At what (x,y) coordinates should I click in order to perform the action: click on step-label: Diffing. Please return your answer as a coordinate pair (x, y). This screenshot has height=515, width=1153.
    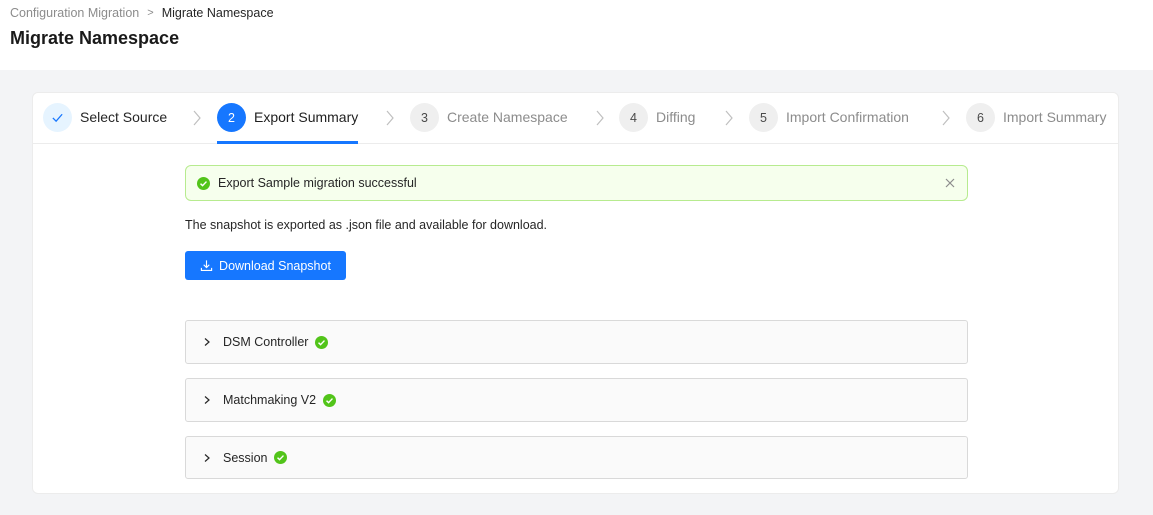
    Looking at the image, I should click on (676, 117).